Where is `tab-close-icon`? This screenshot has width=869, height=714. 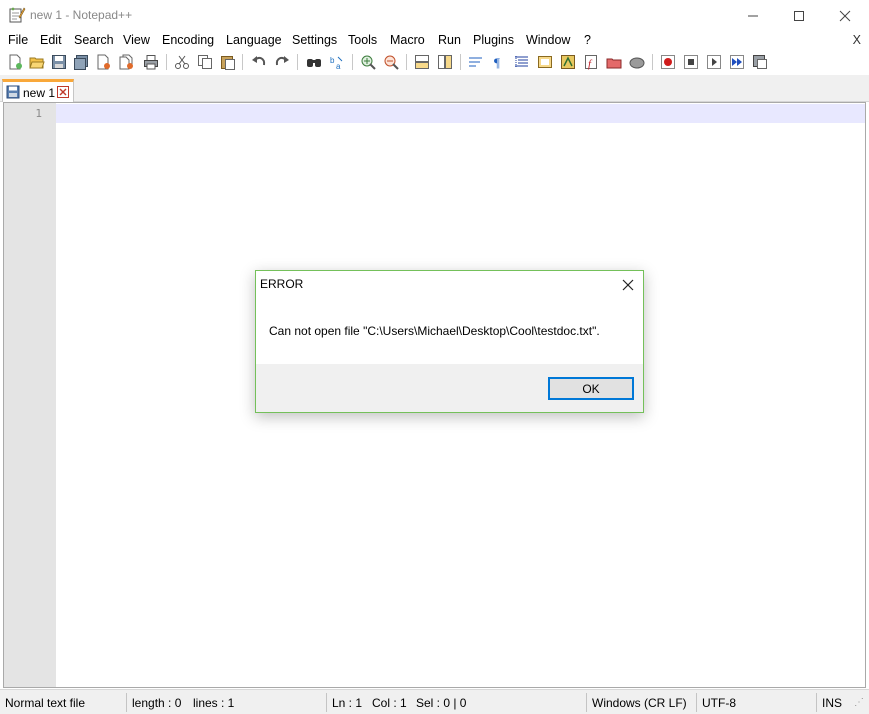 tab-close-icon is located at coordinates (63, 92).